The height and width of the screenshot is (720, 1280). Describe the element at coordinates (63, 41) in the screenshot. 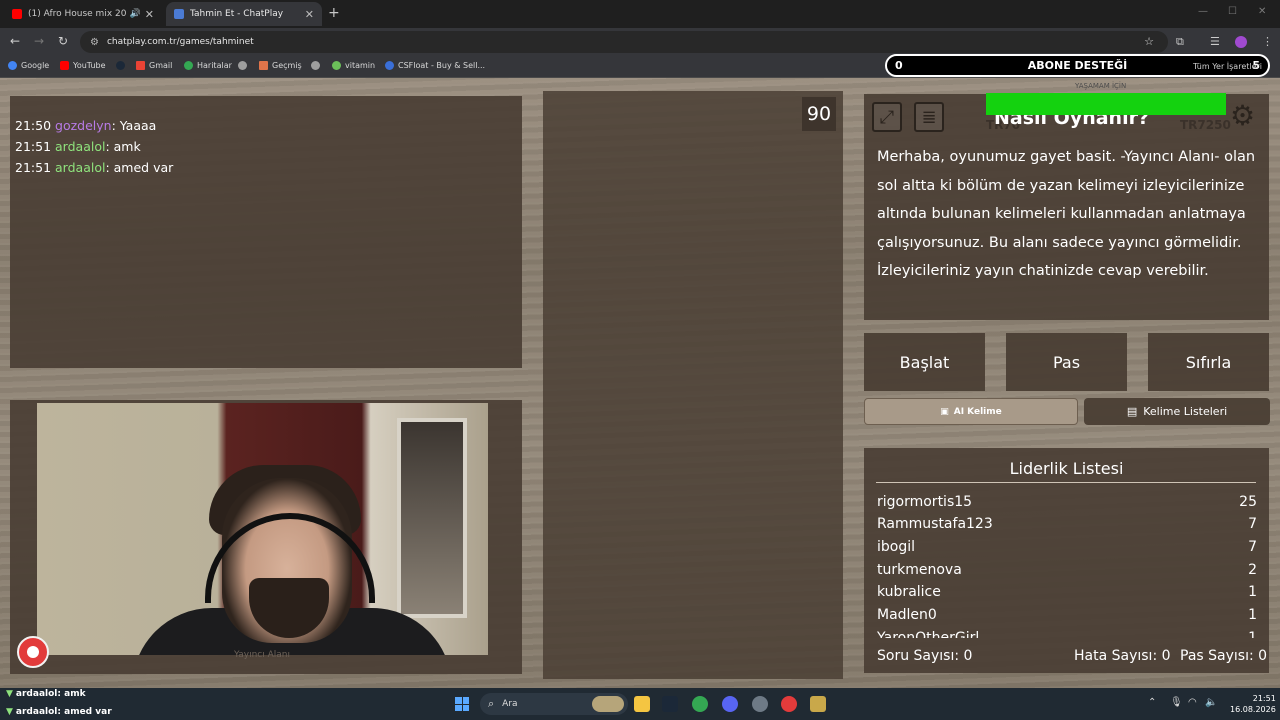

I see `reload-icon: ↻` at that location.